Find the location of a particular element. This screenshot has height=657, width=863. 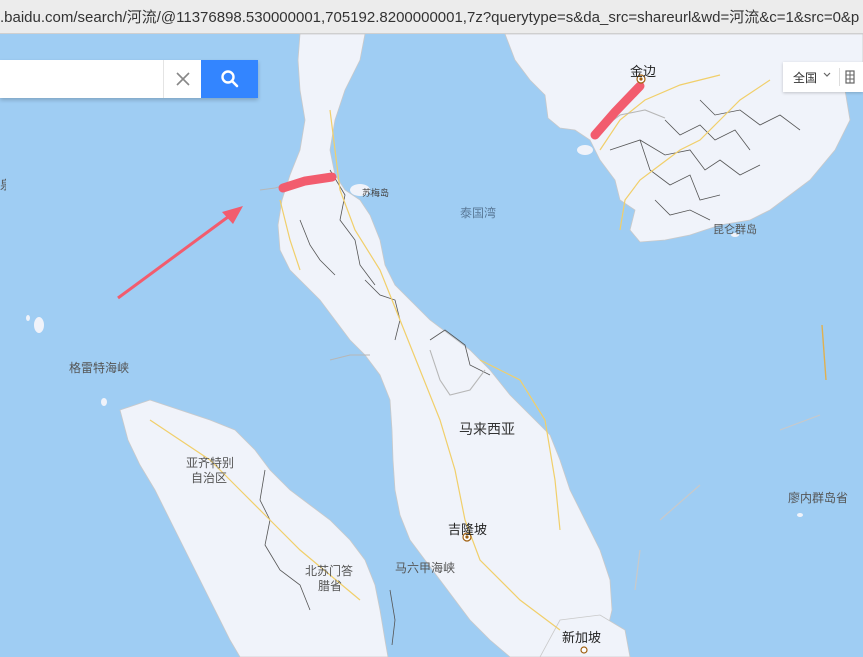

chevron-down-icon is located at coordinates (827, 74).